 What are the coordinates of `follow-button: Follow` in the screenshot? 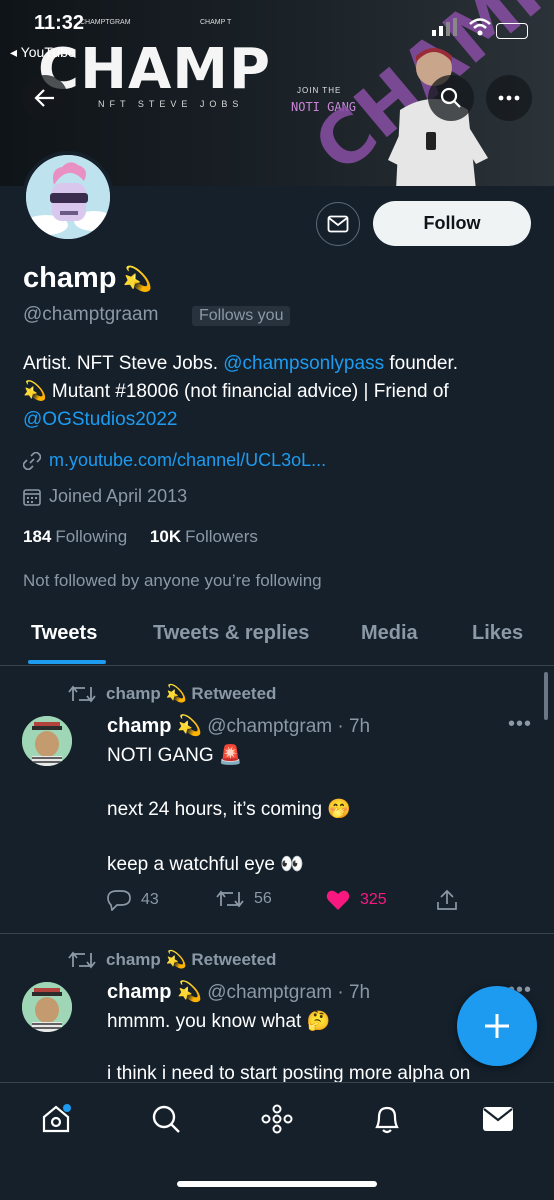 It's located at (452, 223).